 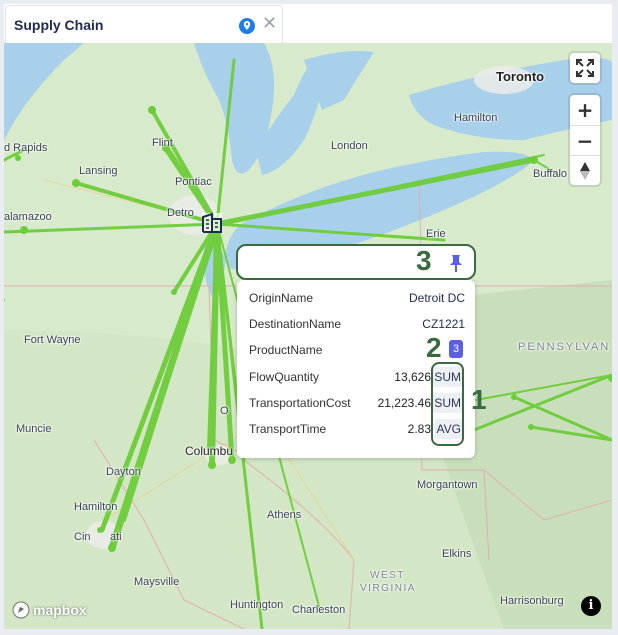 I want to click on fullscreen-control, so click(x=585, y=68).